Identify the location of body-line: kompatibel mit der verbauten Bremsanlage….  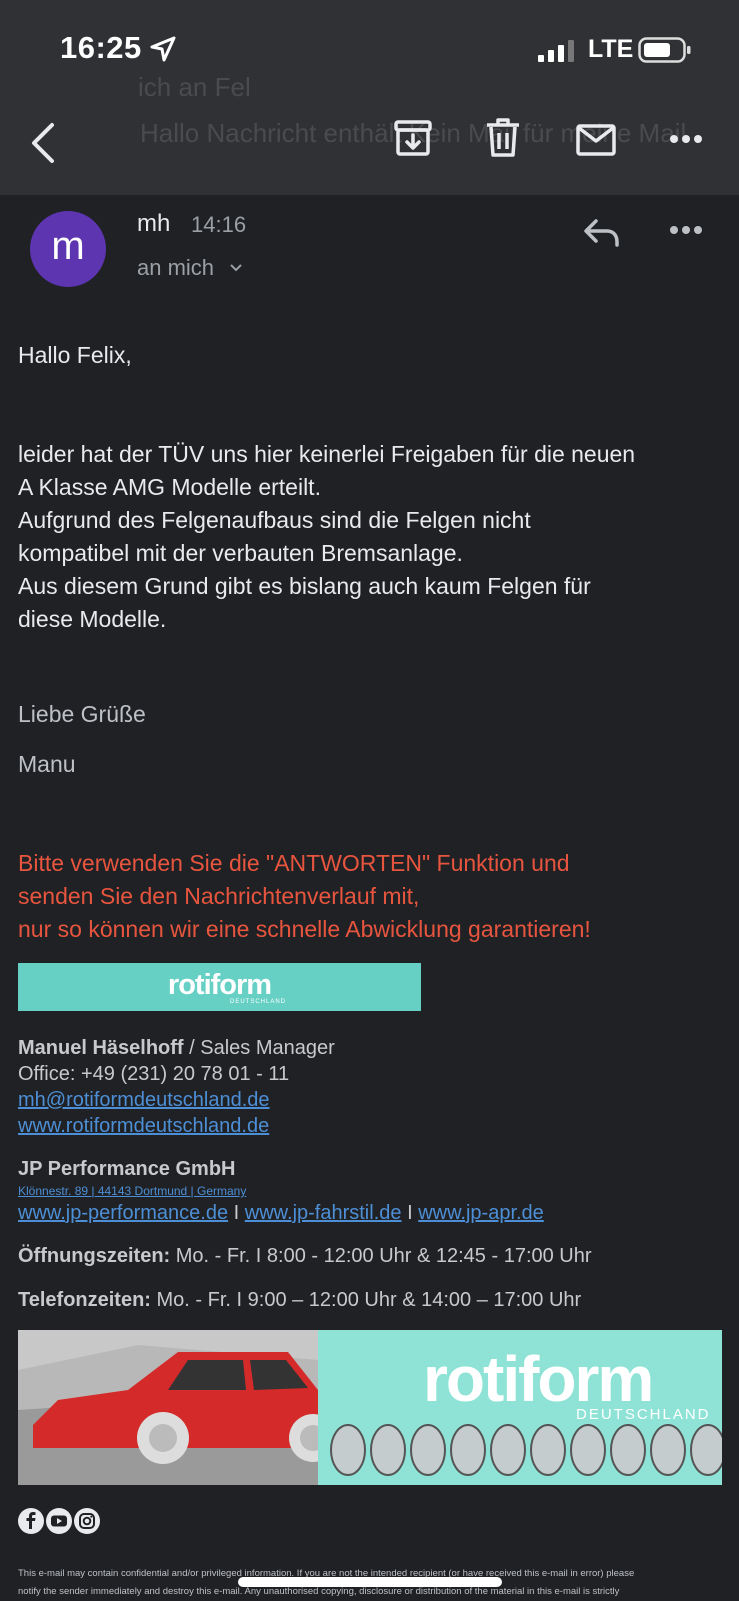
(240, 553).